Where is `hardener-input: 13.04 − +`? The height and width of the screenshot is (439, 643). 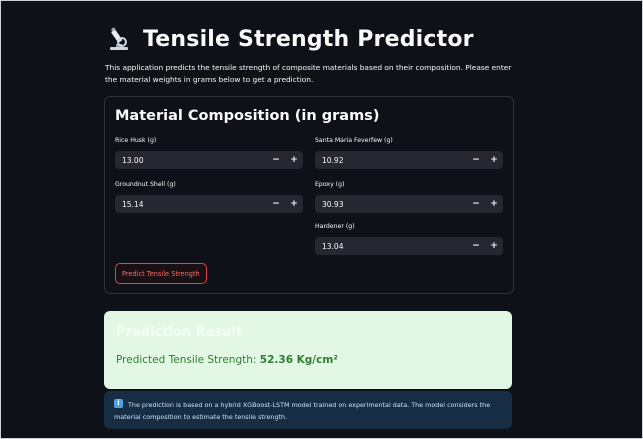 hardener-input: 13.04 − + is located at coordinates (409, 246).